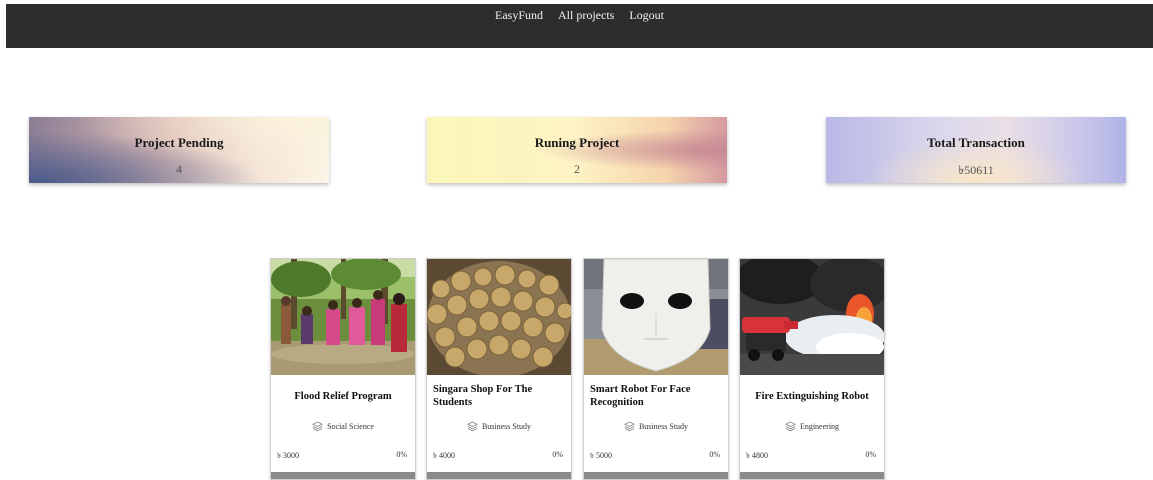  Describe the element at coordinates (288, 455) in the screenshot. I see `project-amount: ৳ 3000` at that location.